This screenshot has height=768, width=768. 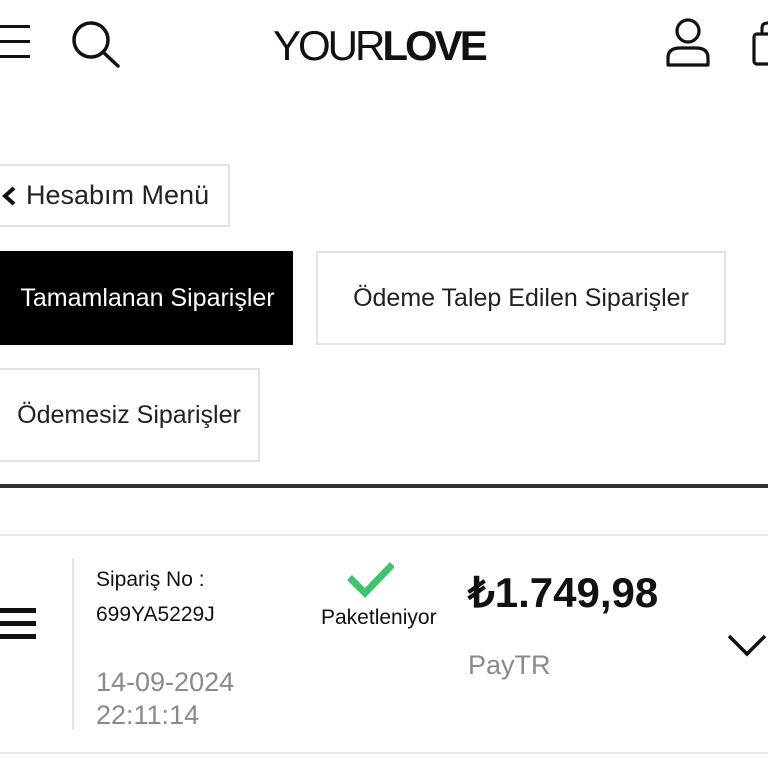 I want to click on tab-completed-orders-label: Tamamlanan Siparişler, so click(x=147, y=297).